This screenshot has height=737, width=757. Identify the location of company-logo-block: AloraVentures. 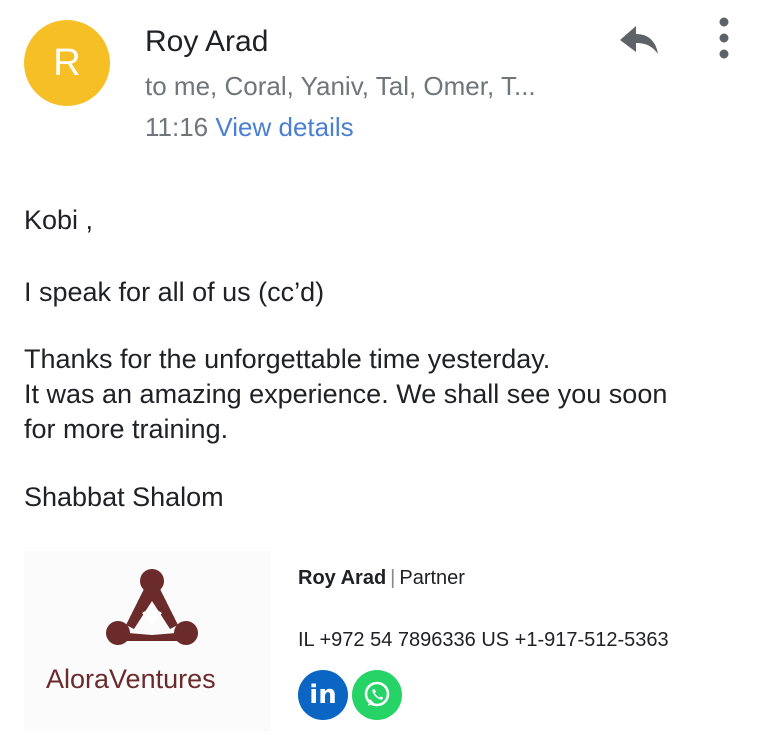
(147, 641).